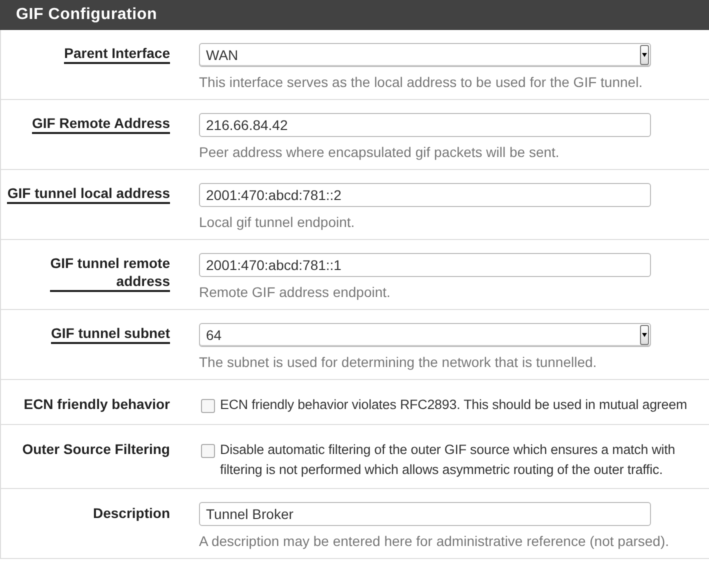 This screenshot has width=709, height=572. I want to click on input-field: 2001:470:abcd:781::1, so click(425, 265).